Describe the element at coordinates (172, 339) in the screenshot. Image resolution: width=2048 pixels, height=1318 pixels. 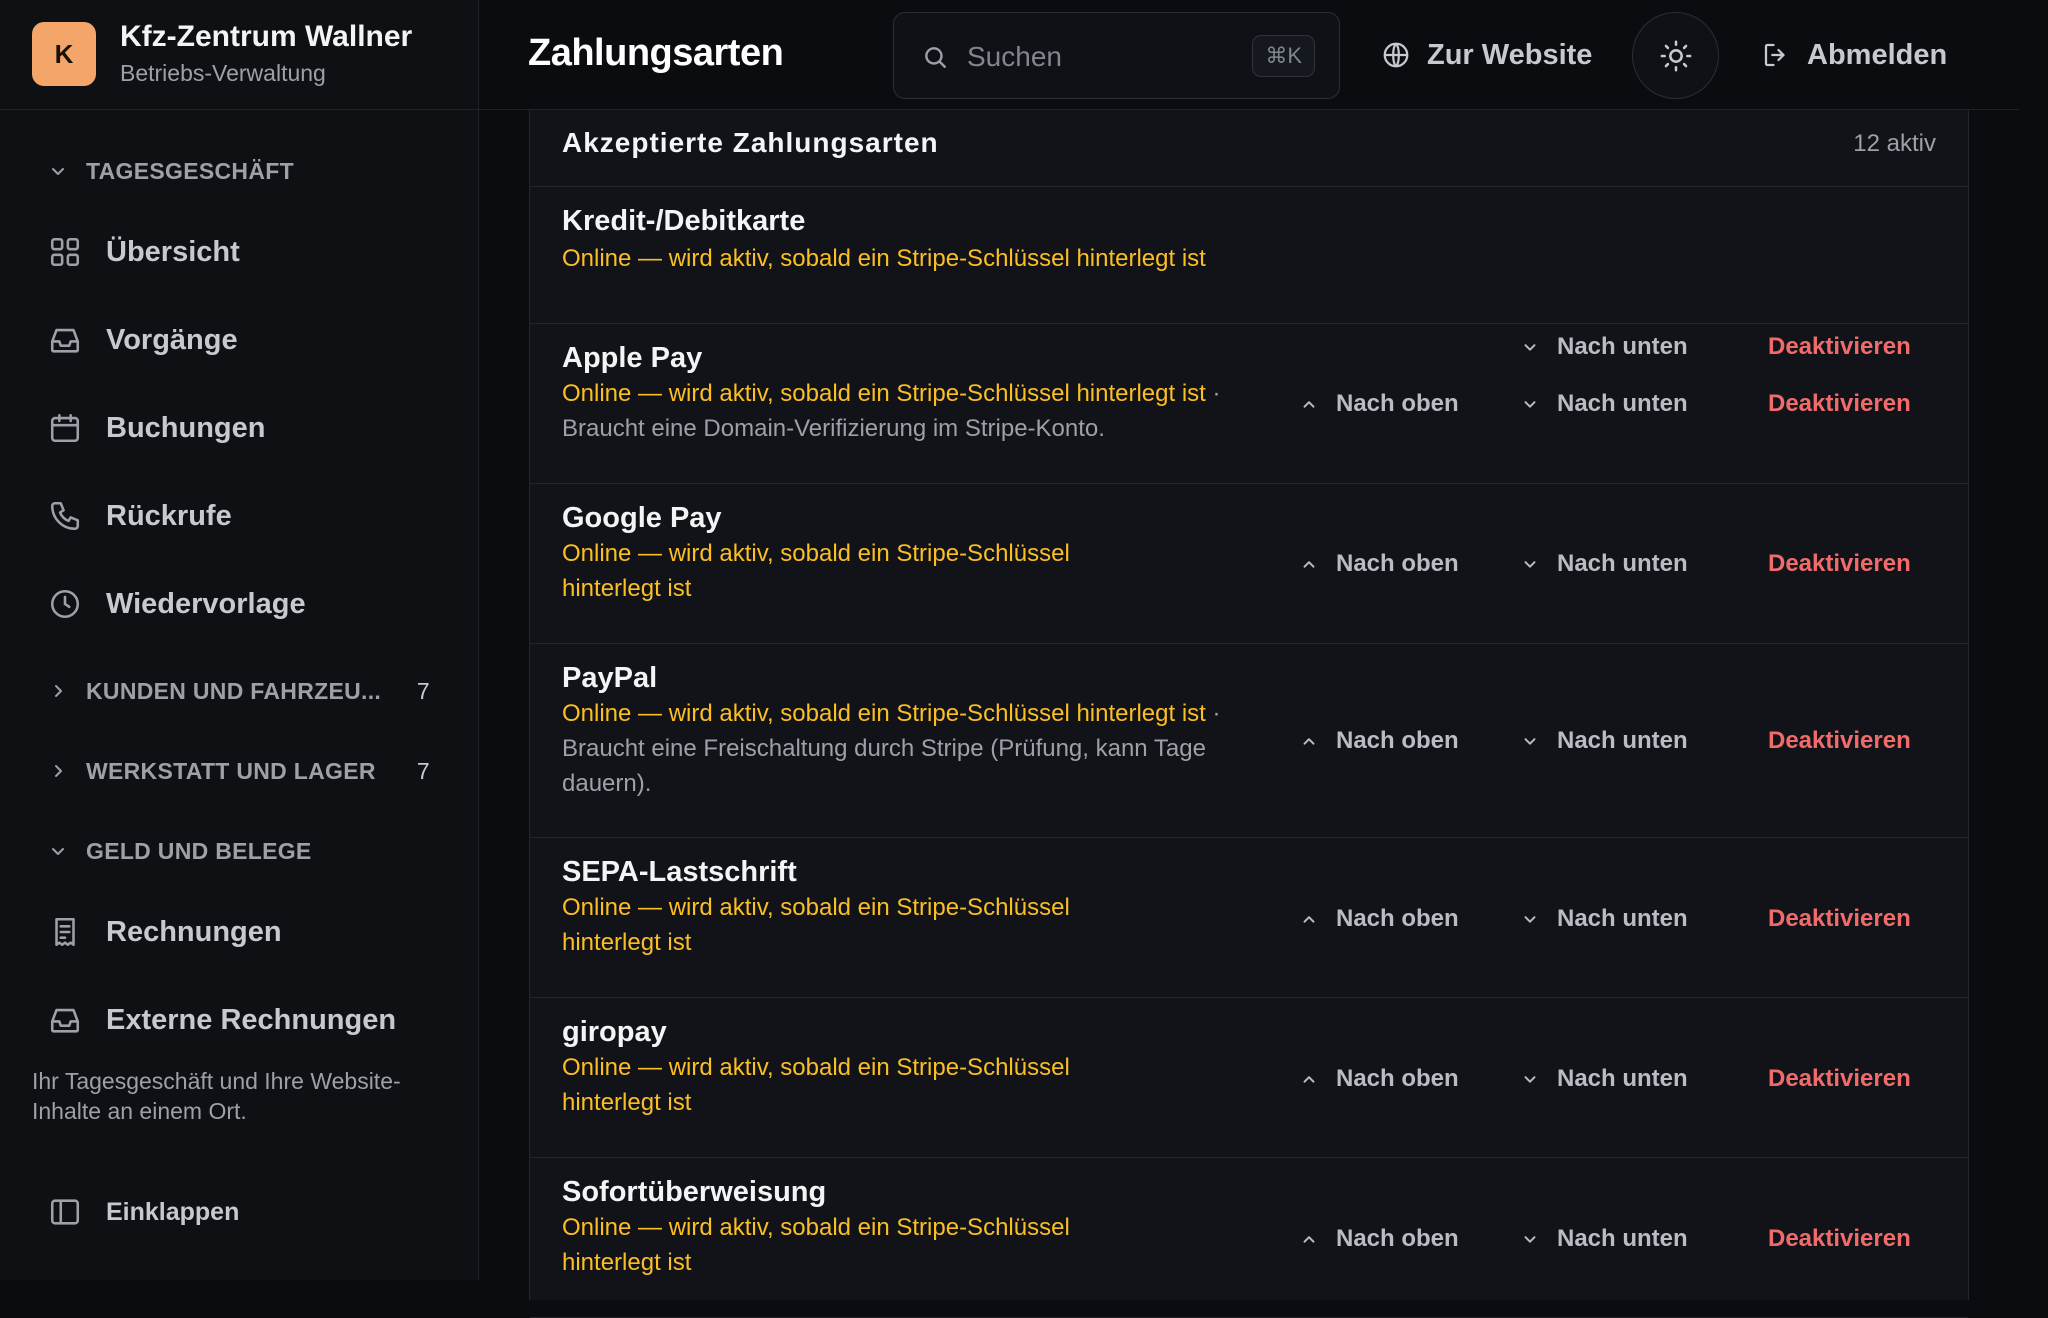
I see `sidebar-item-label: Vorgänge` at that location.